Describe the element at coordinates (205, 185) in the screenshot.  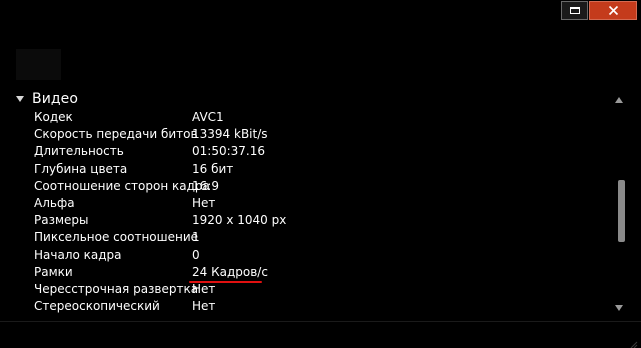
I see `property-value: 16:9` at that location.